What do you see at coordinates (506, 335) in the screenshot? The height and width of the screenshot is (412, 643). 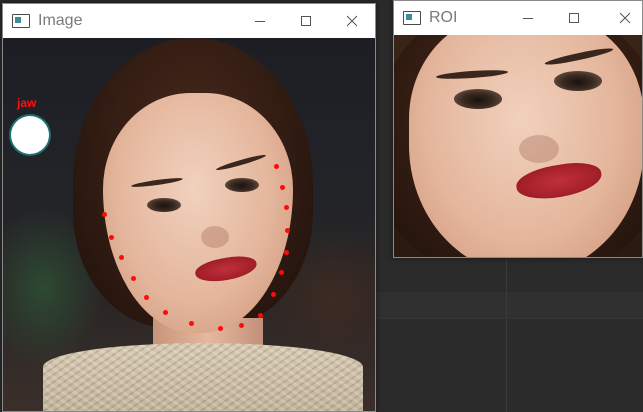 I see `desktop-divider-vertical` at bounding box center [506, 335].